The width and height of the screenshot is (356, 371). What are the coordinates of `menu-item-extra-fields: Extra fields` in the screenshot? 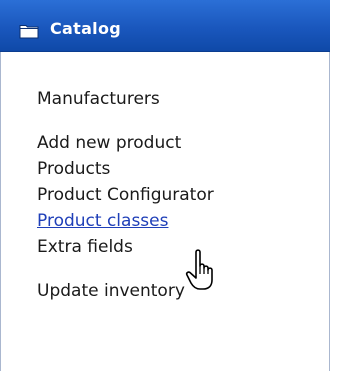 It's located at (85, 247).